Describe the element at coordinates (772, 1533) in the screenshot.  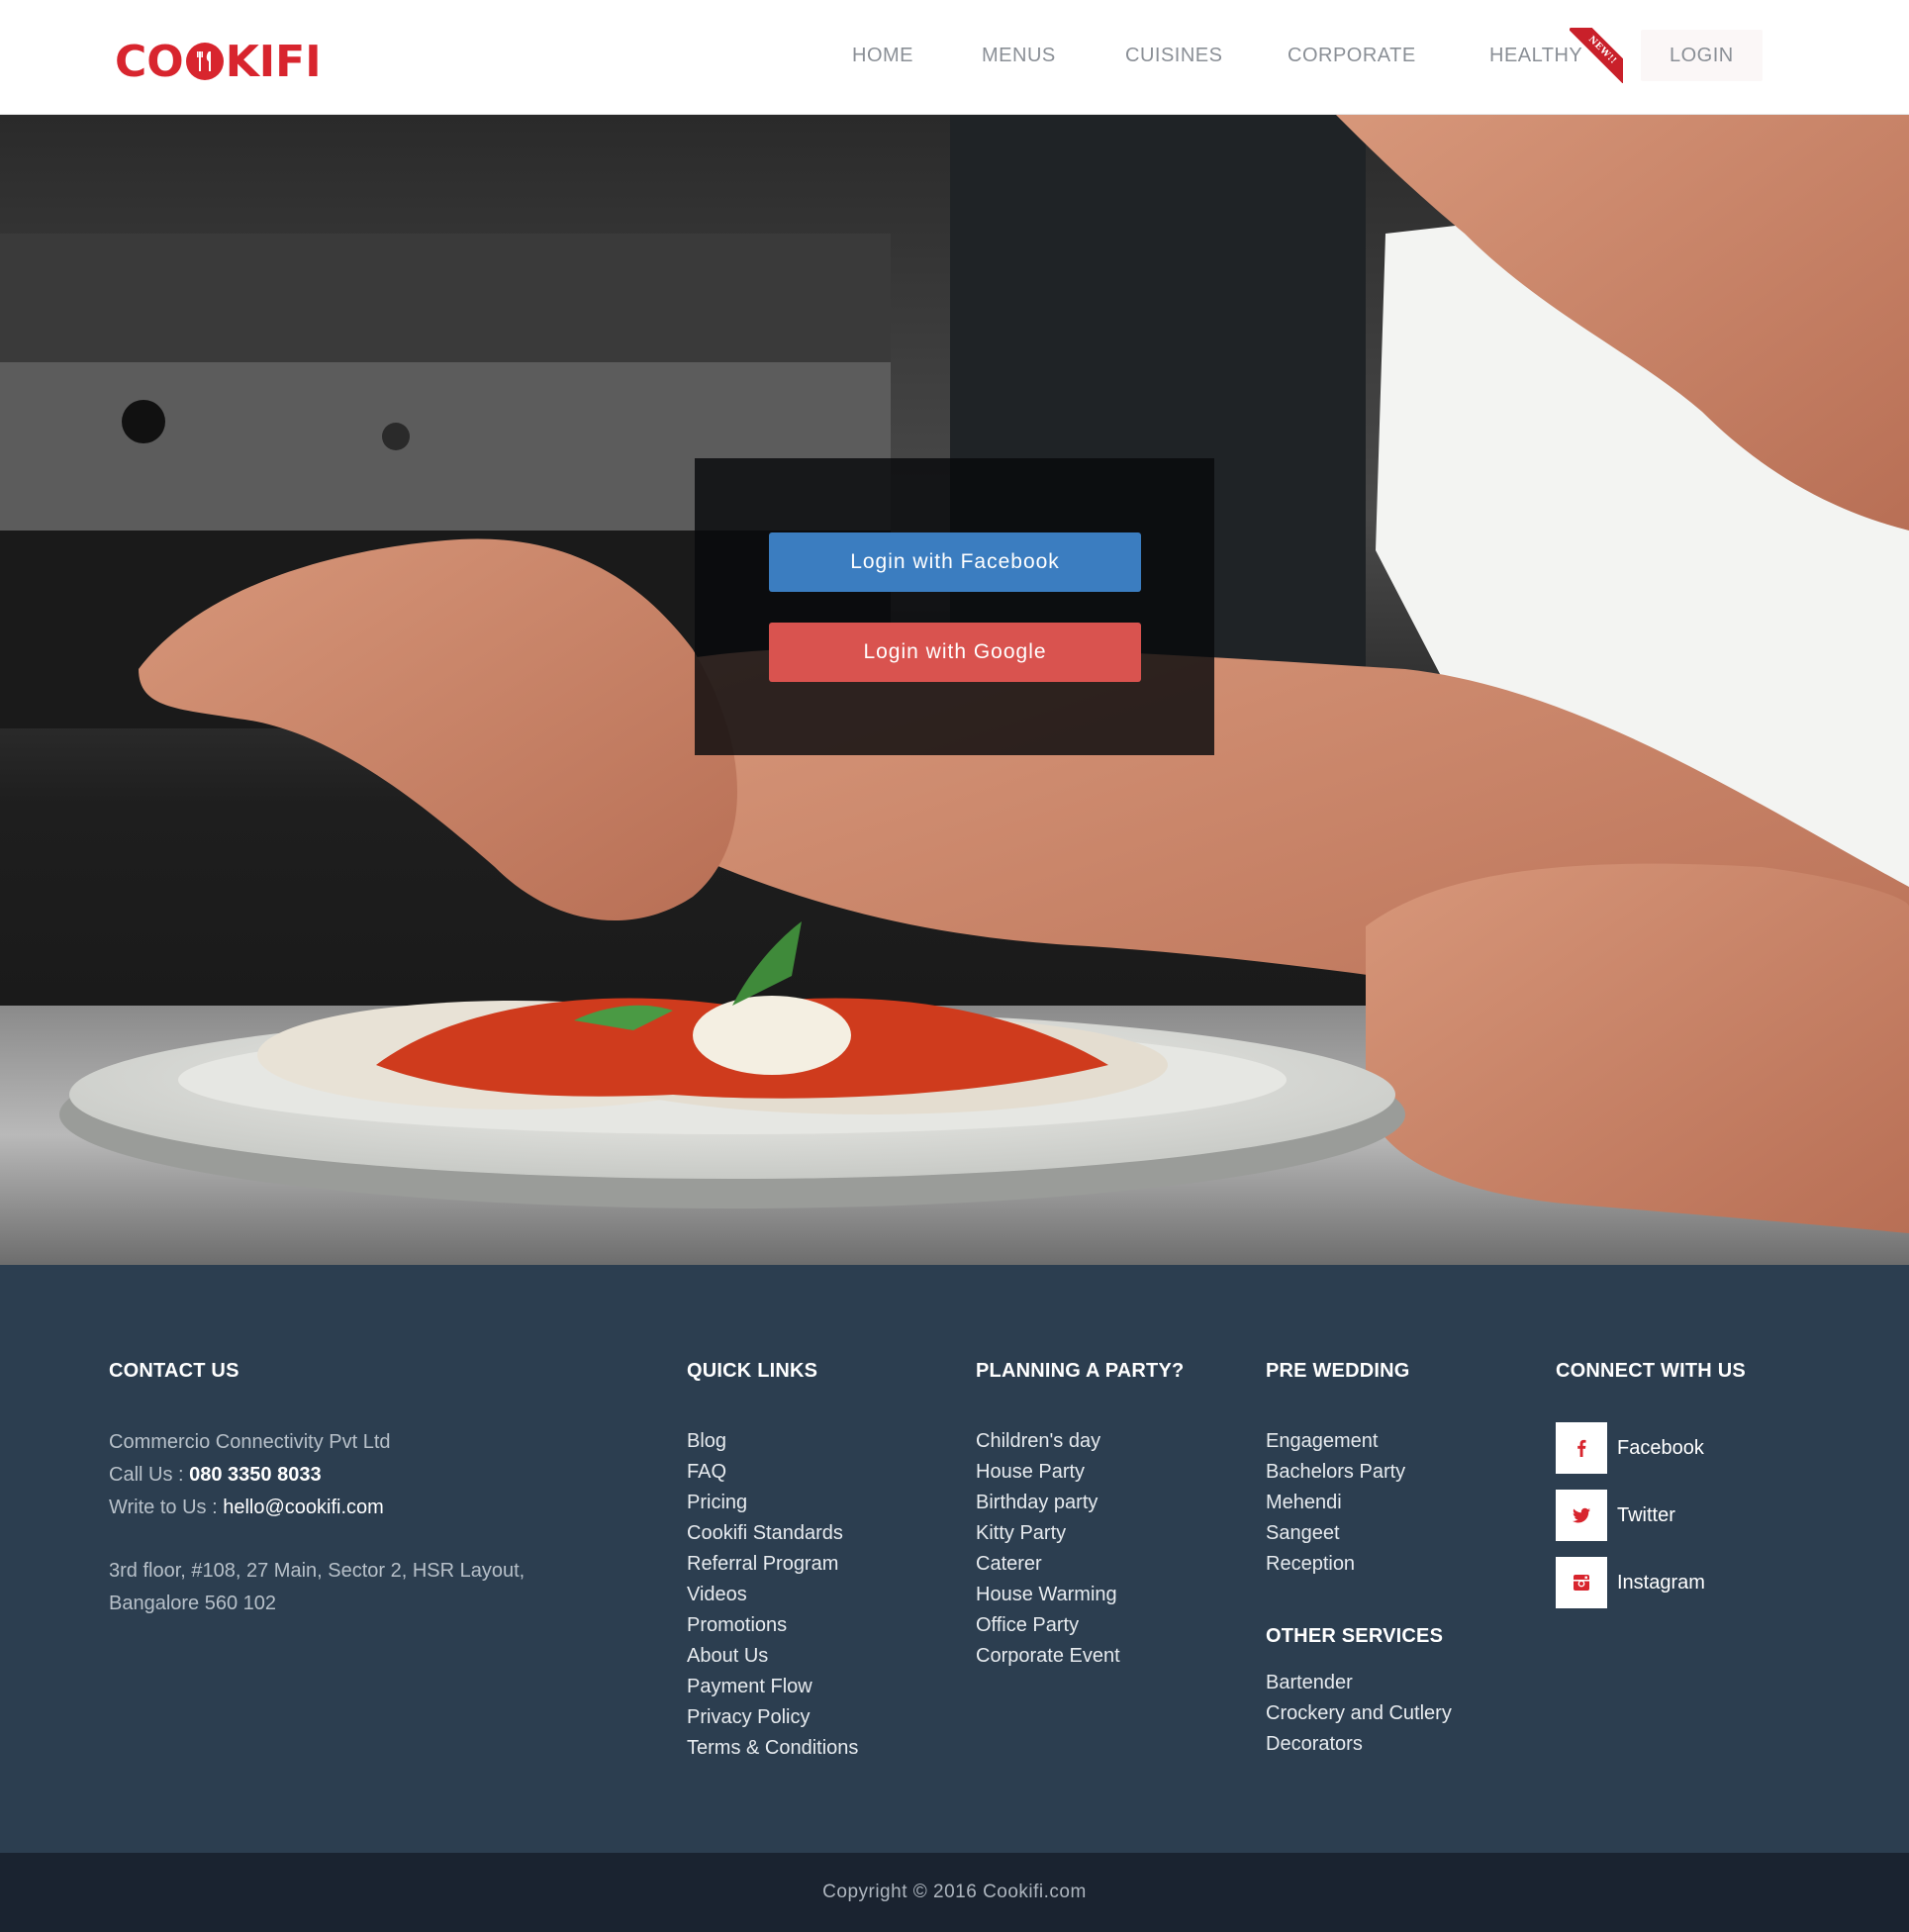
I see `quick-link-standards: Cookifi Standards` at that location.